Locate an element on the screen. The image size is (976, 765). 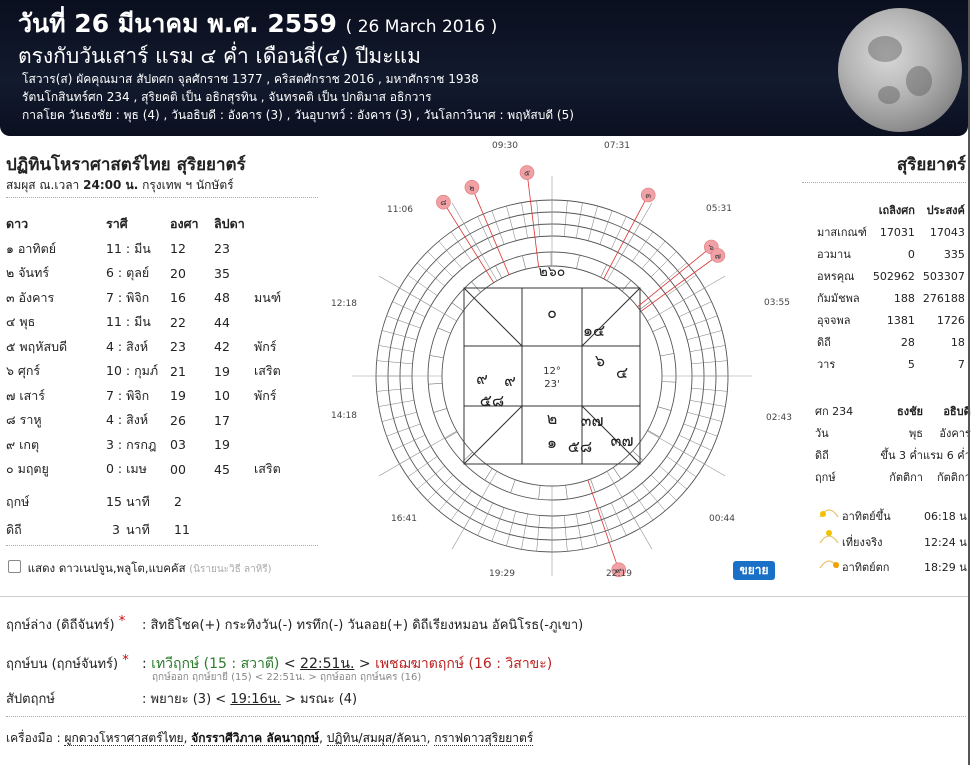
suriyayat-a: 5 is located at coordinates (911, 364).